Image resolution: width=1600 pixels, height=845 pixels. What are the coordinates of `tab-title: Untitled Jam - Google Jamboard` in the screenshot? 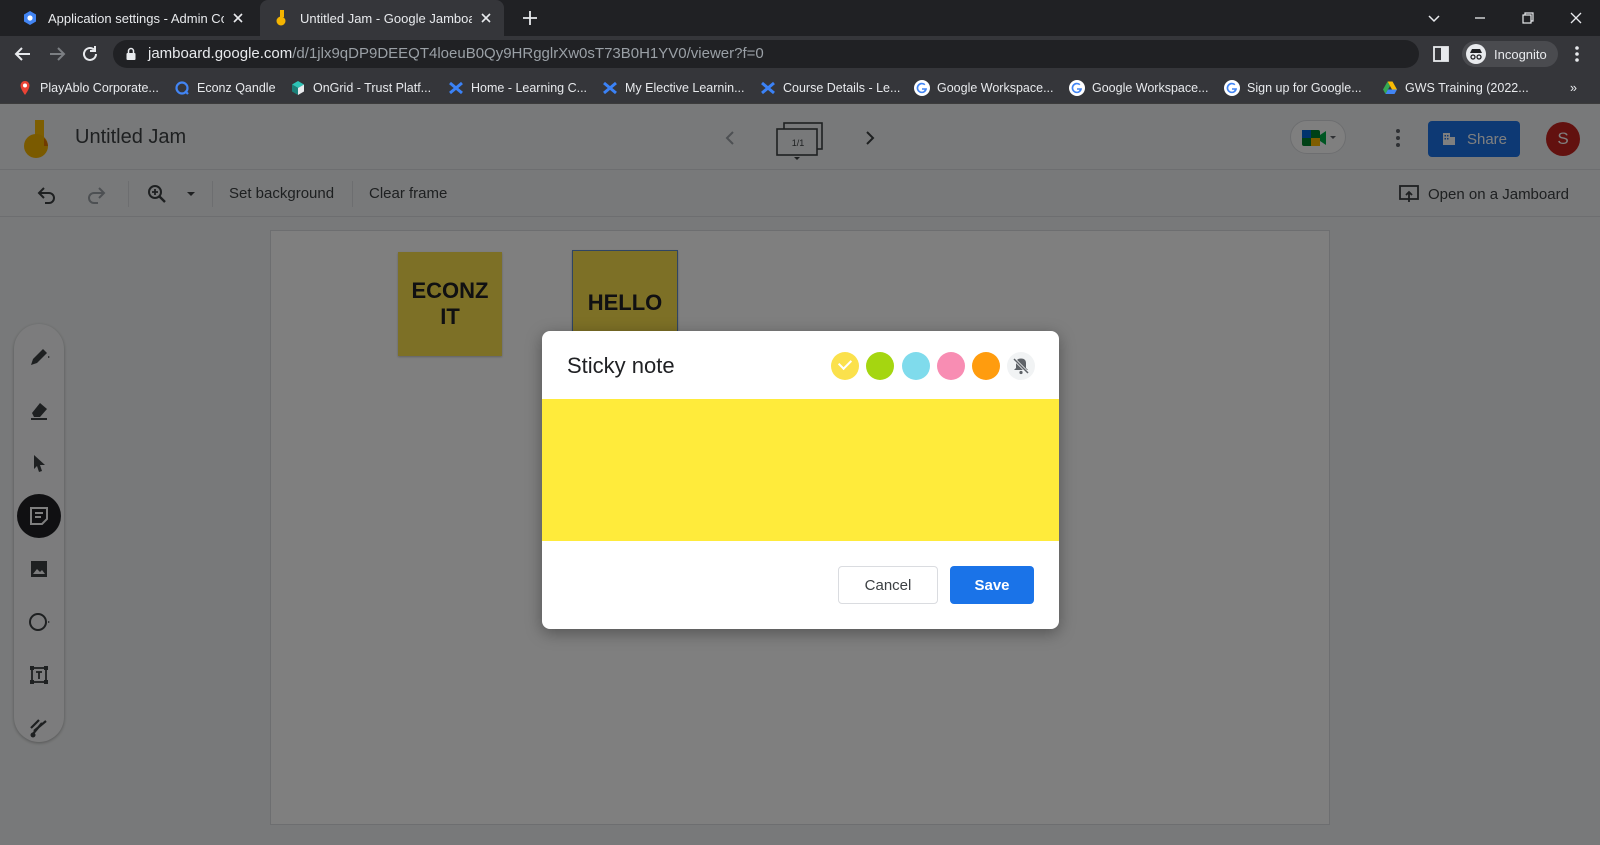 It's located at (386, 18).